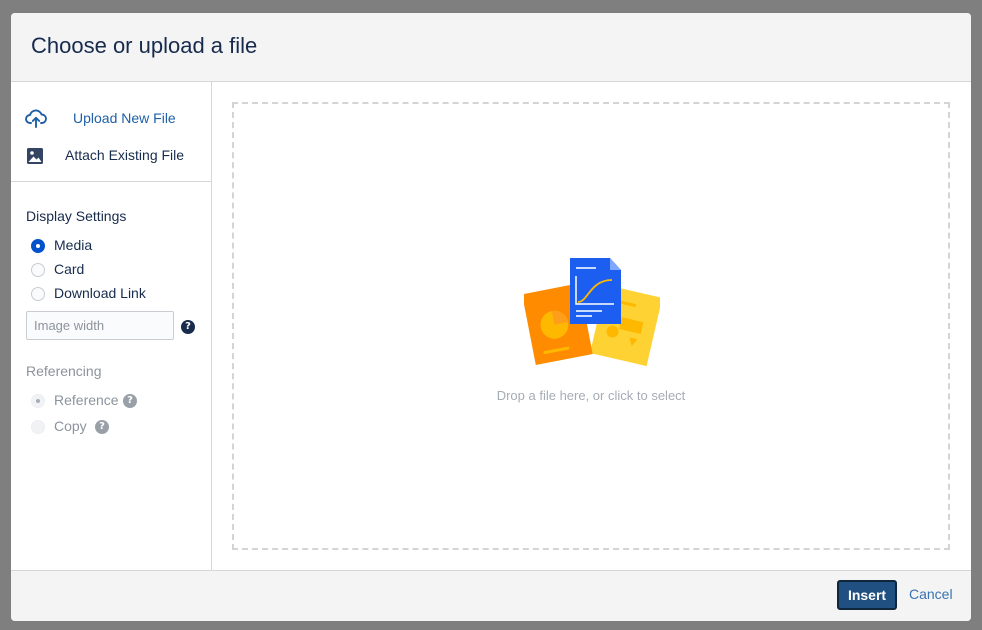  Describe the element at coordinates (591, 395) in the screenshot. I see `dropzone-text: Drop a file here, or click to select` at that location.